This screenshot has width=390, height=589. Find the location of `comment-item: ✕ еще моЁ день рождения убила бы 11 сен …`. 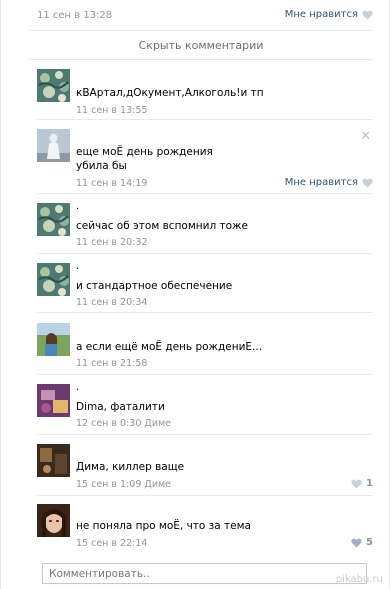

comment-item: ✕ еще моЁ день рождения убила бы 11 сен … is located at coordinates (205, 157).